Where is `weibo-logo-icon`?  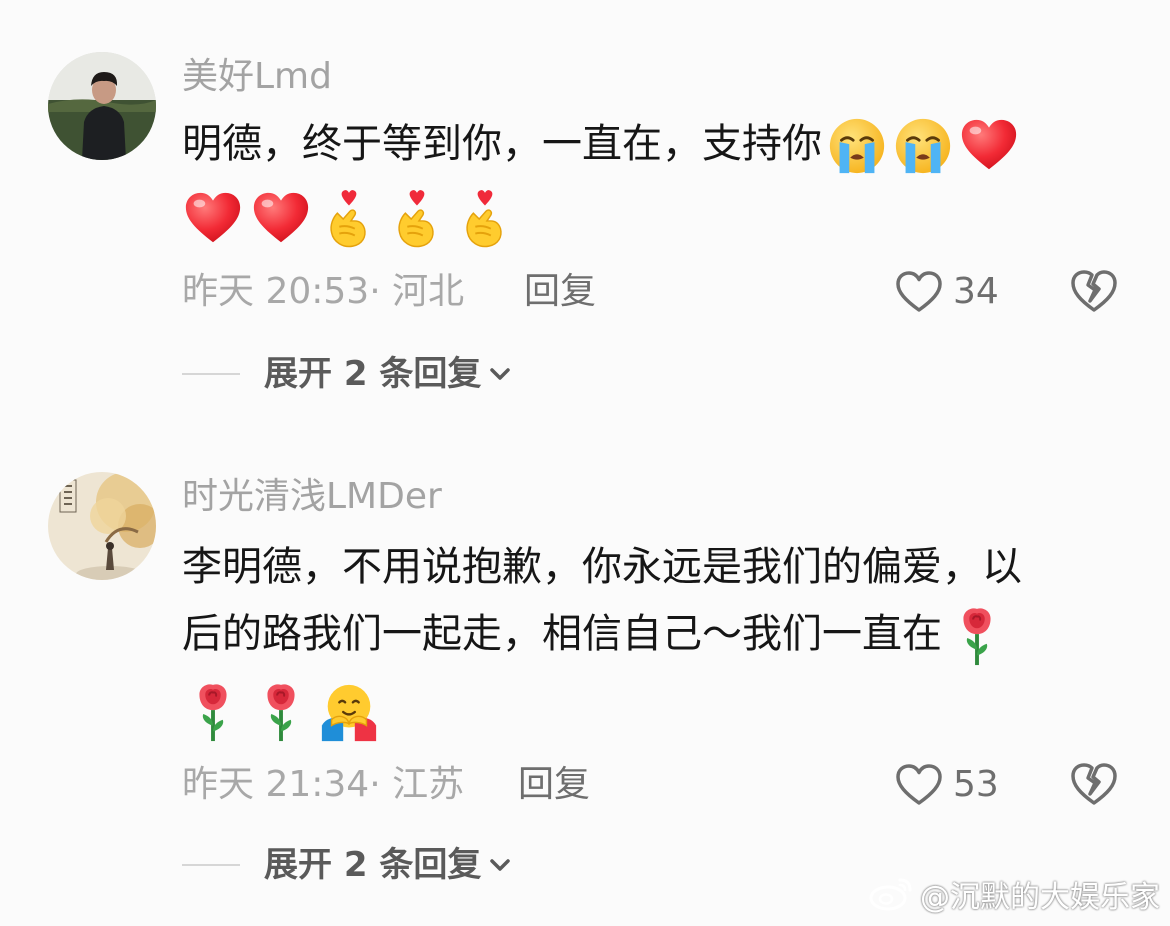 weibo-logo-icon is located at coordinates (890, 894).